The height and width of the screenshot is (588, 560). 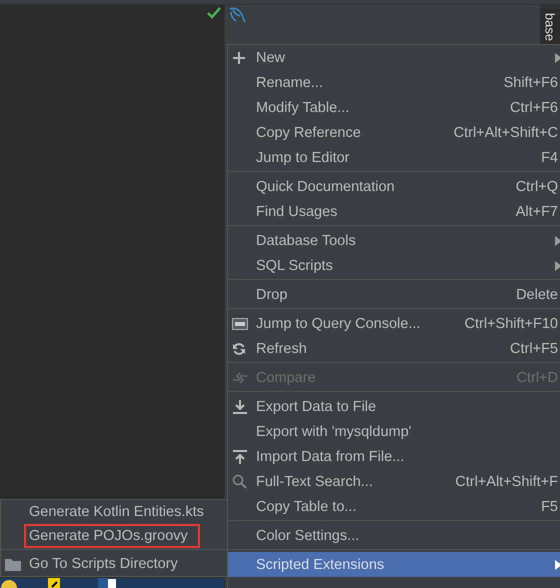 I want to click on check-icon, so click(x=214, y=13).